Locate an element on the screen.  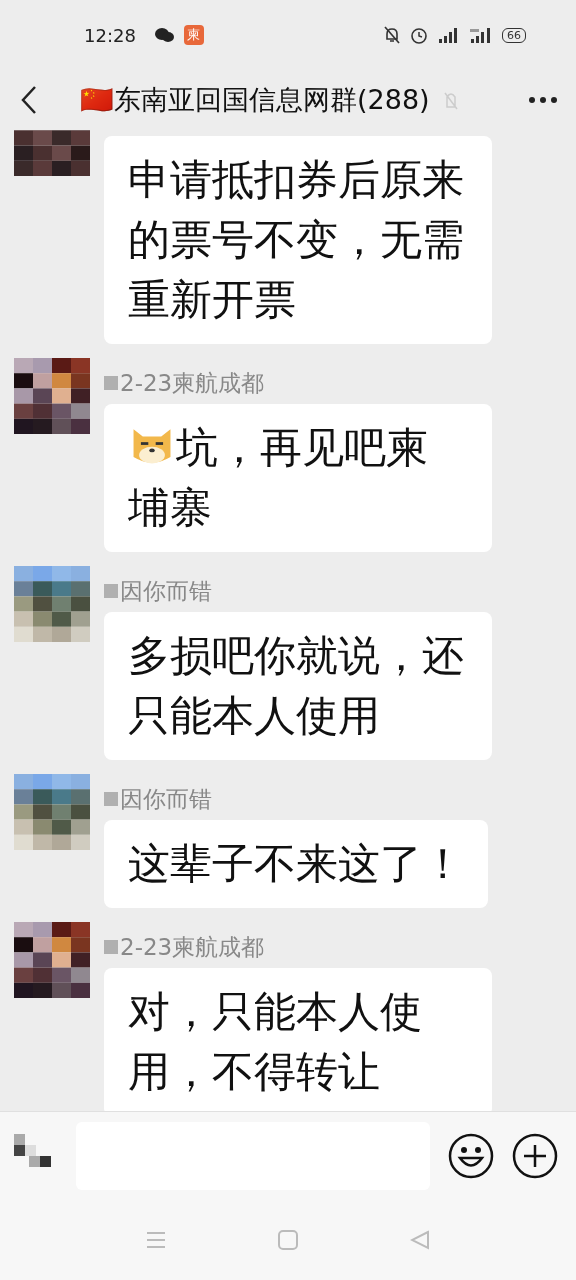
message-bubble: 申请抵扣券后原来的票号不变，无需重新开票 is located at coordinates (298, 240).